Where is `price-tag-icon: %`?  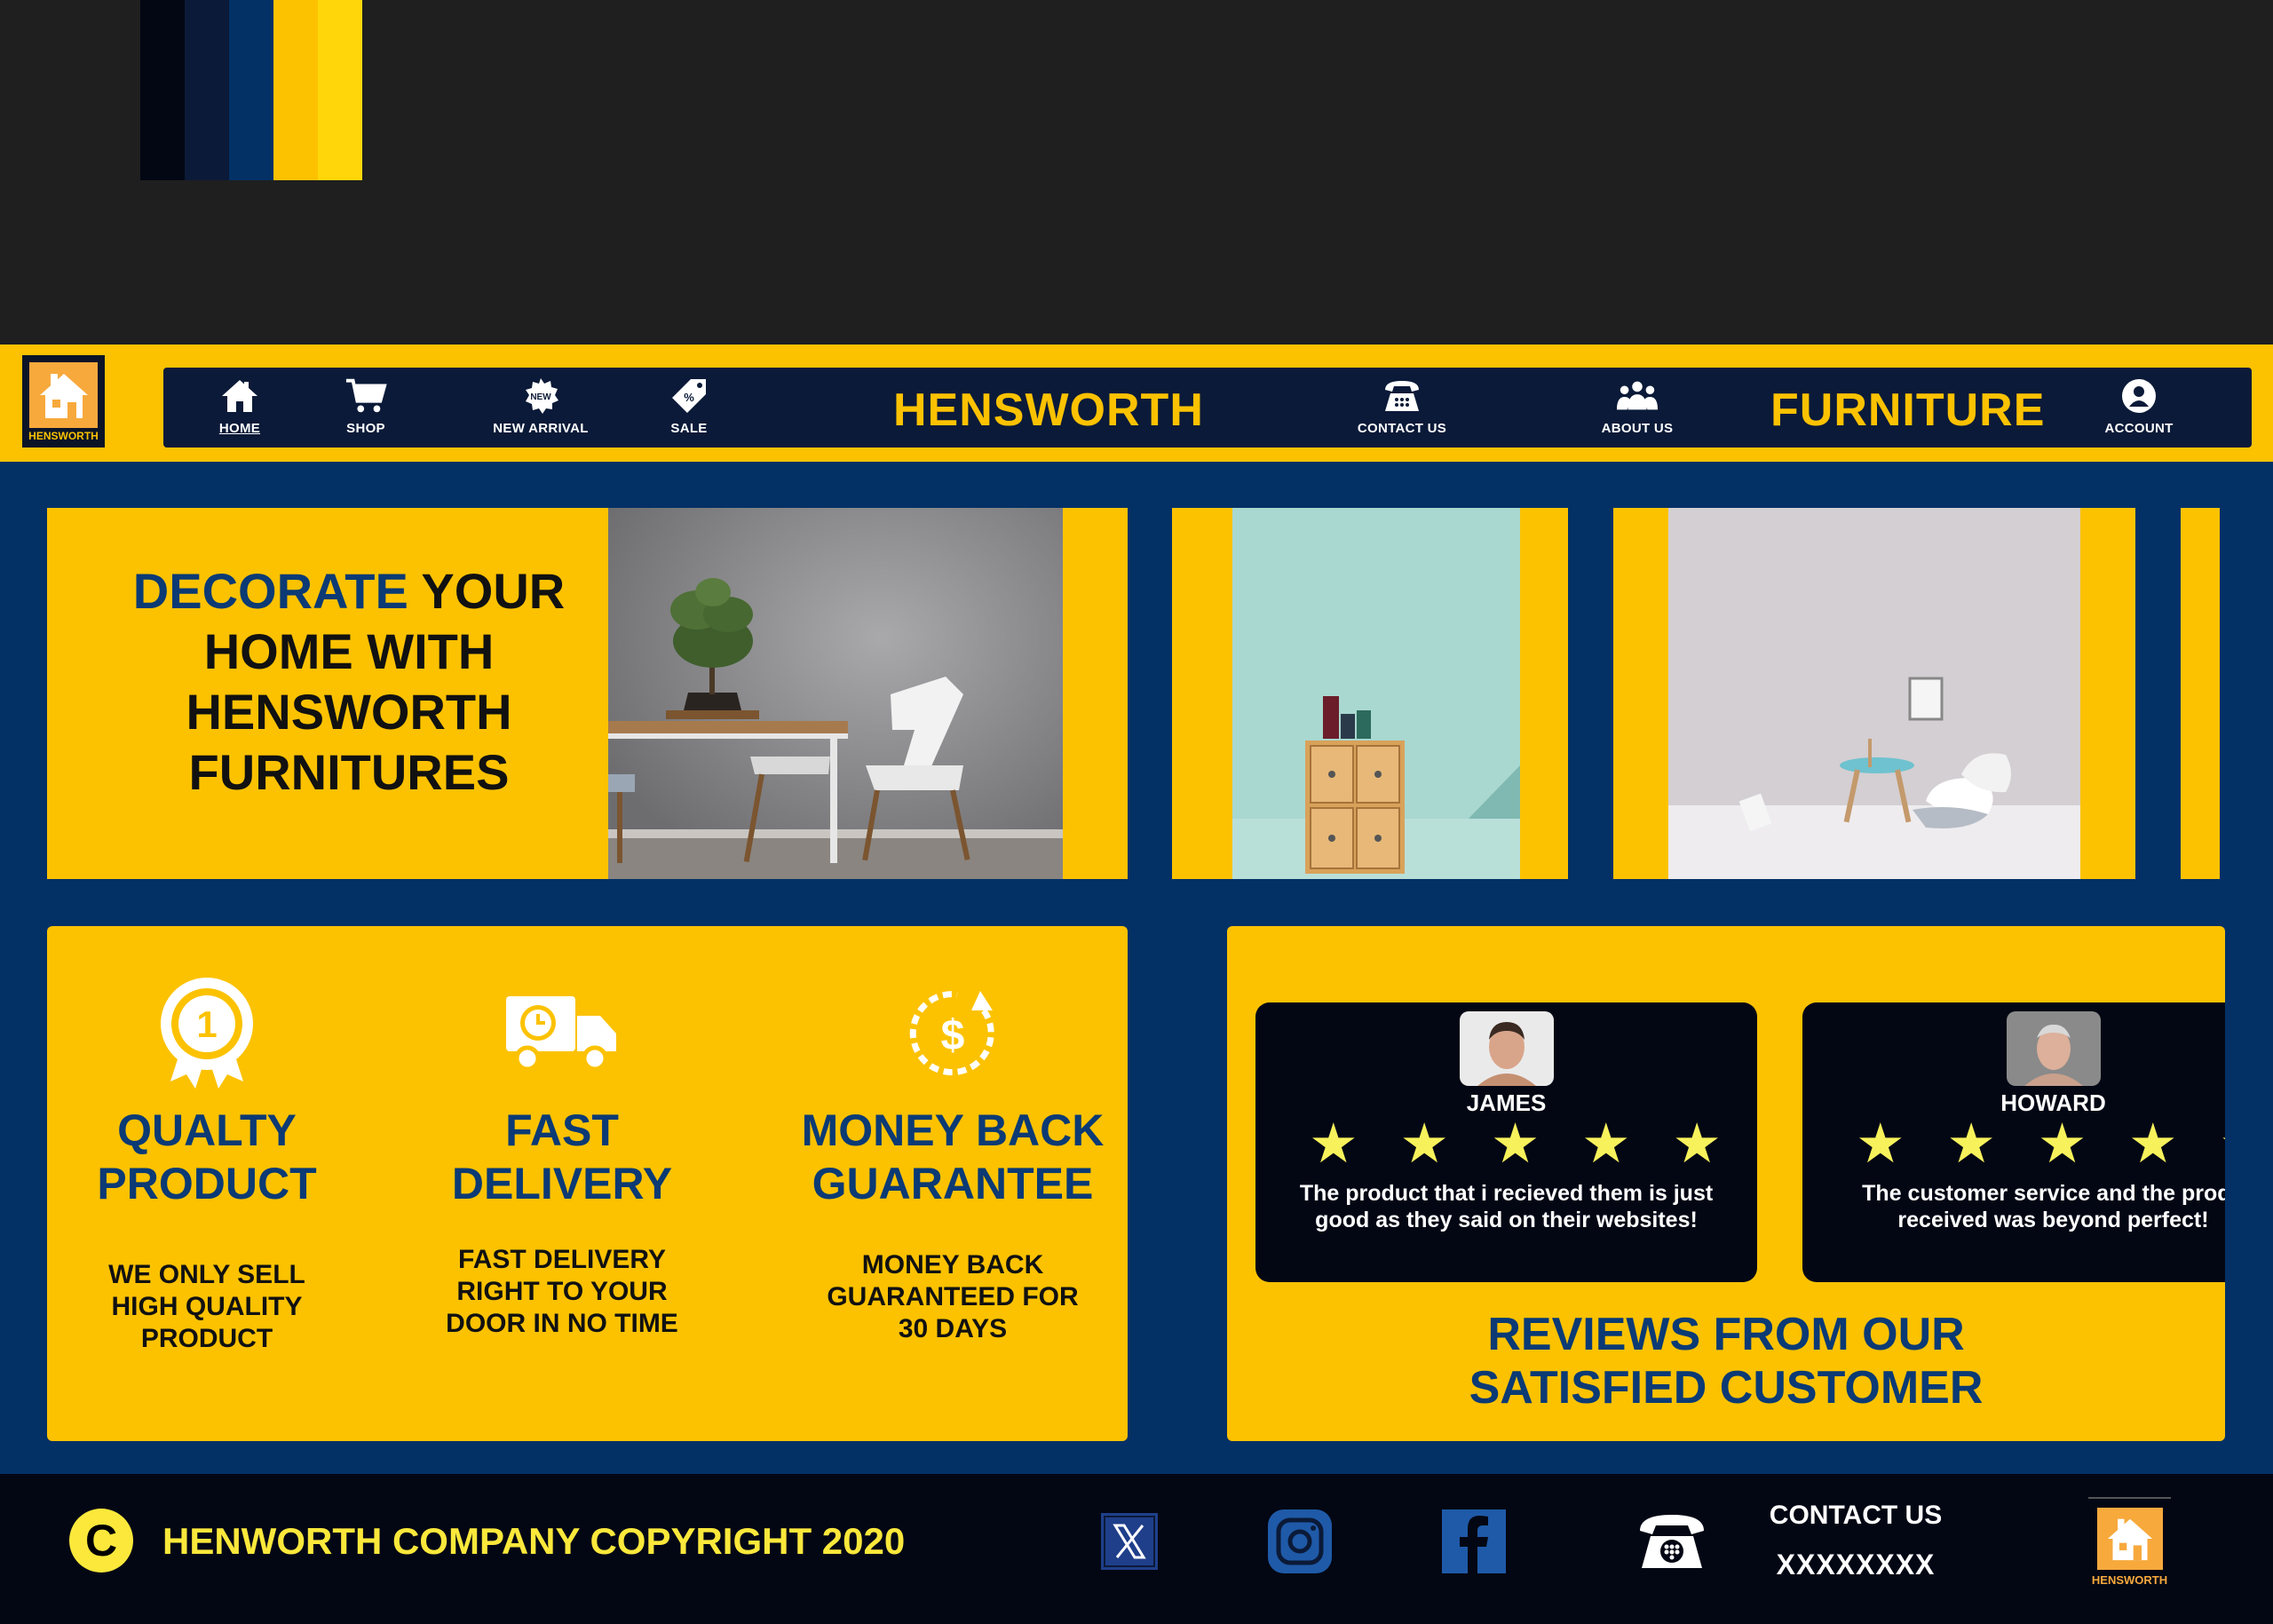 price-tag-icon: % is located at coordinates (689, 396).